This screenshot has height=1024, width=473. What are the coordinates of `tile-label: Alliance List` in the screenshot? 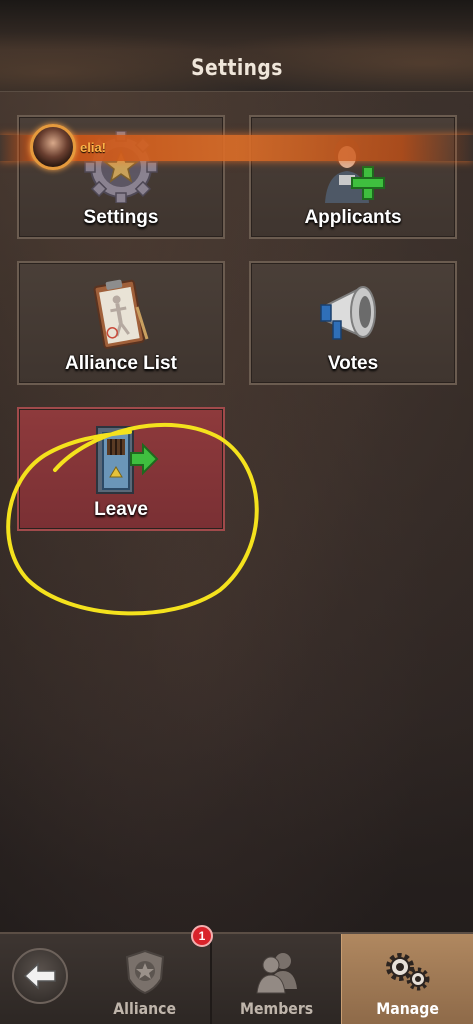 It's located at (121, 363).